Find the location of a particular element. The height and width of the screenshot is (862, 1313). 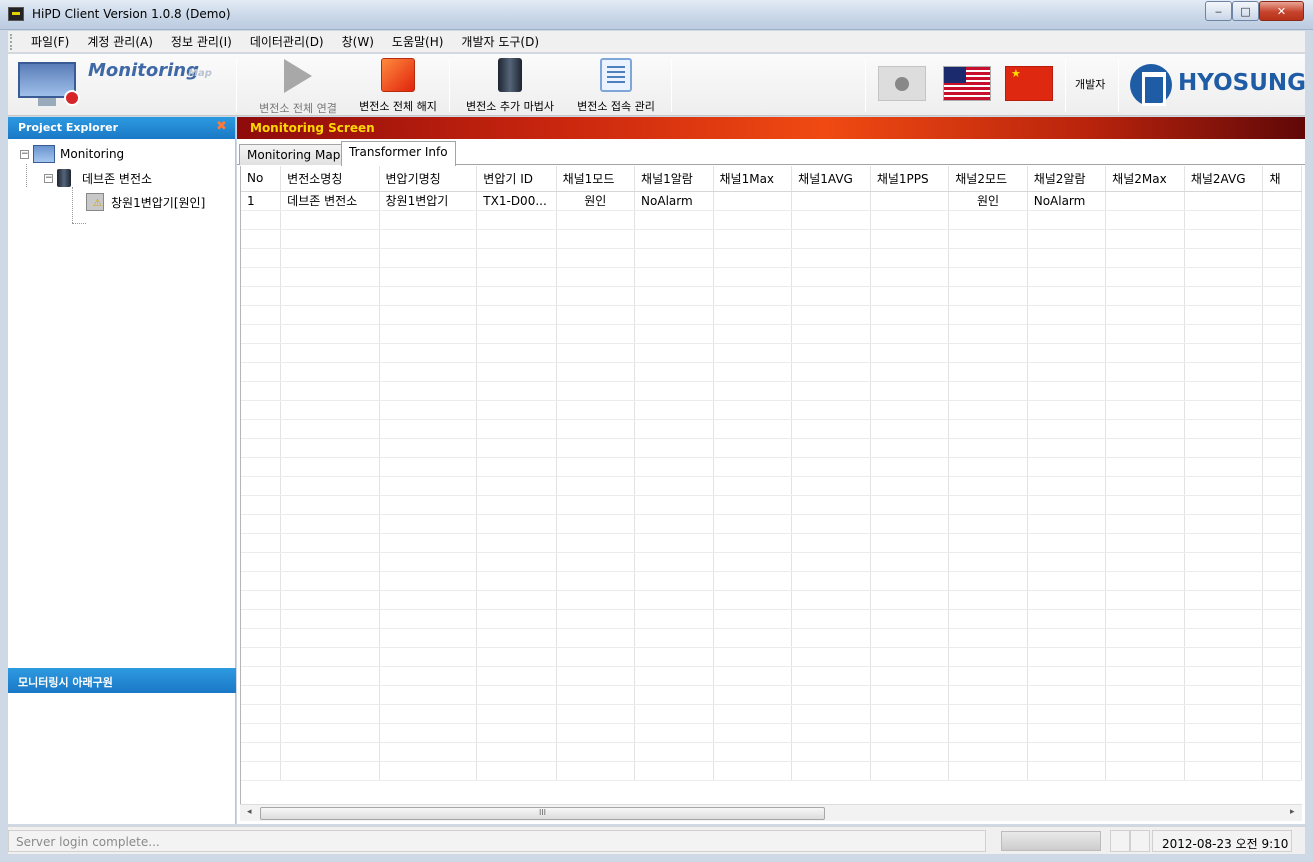

tree-node-substation: − 데브존 변전소 is located at coordinates (98, 178).